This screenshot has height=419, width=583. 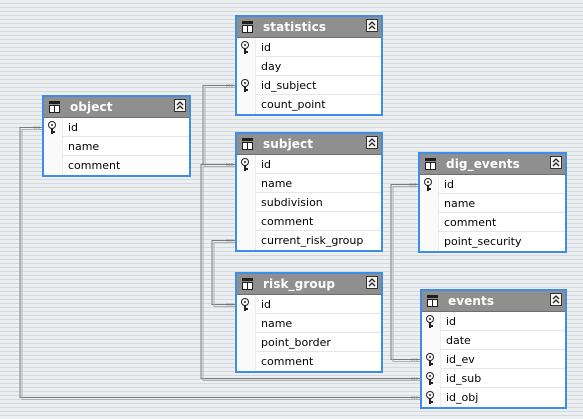 I want to click on table-title: risk_group, so click(x=299, y=284).